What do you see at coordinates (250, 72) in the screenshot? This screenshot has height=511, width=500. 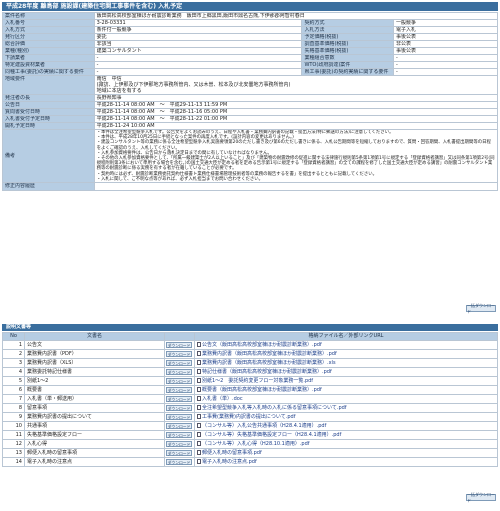 I see `info-row: 同種工事(委託)の実績に関する要件 - 県工事(委託)の契約実績に関する要件 -` at bounding box center [250, 72].